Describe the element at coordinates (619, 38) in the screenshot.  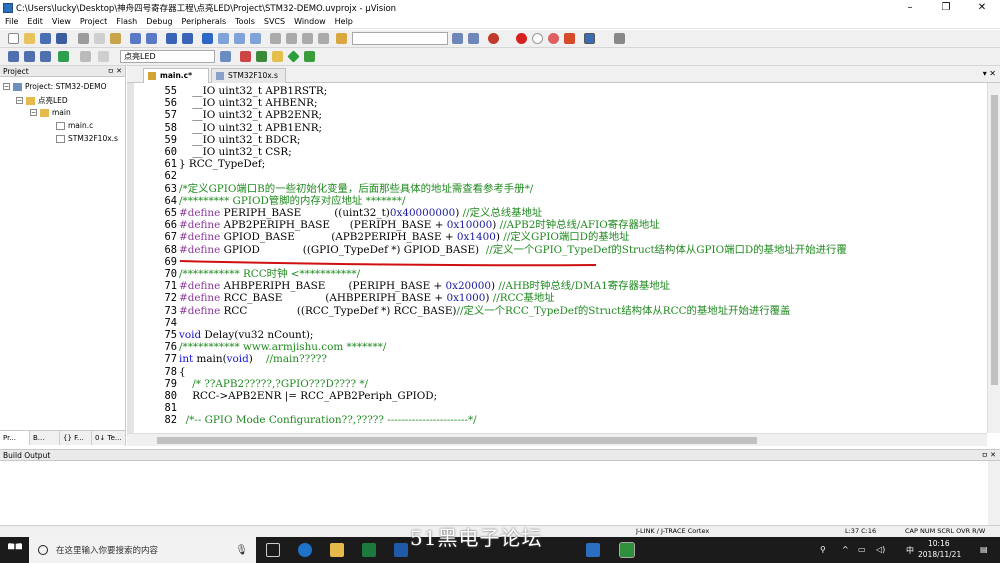
I see `configure-icon` at that location.